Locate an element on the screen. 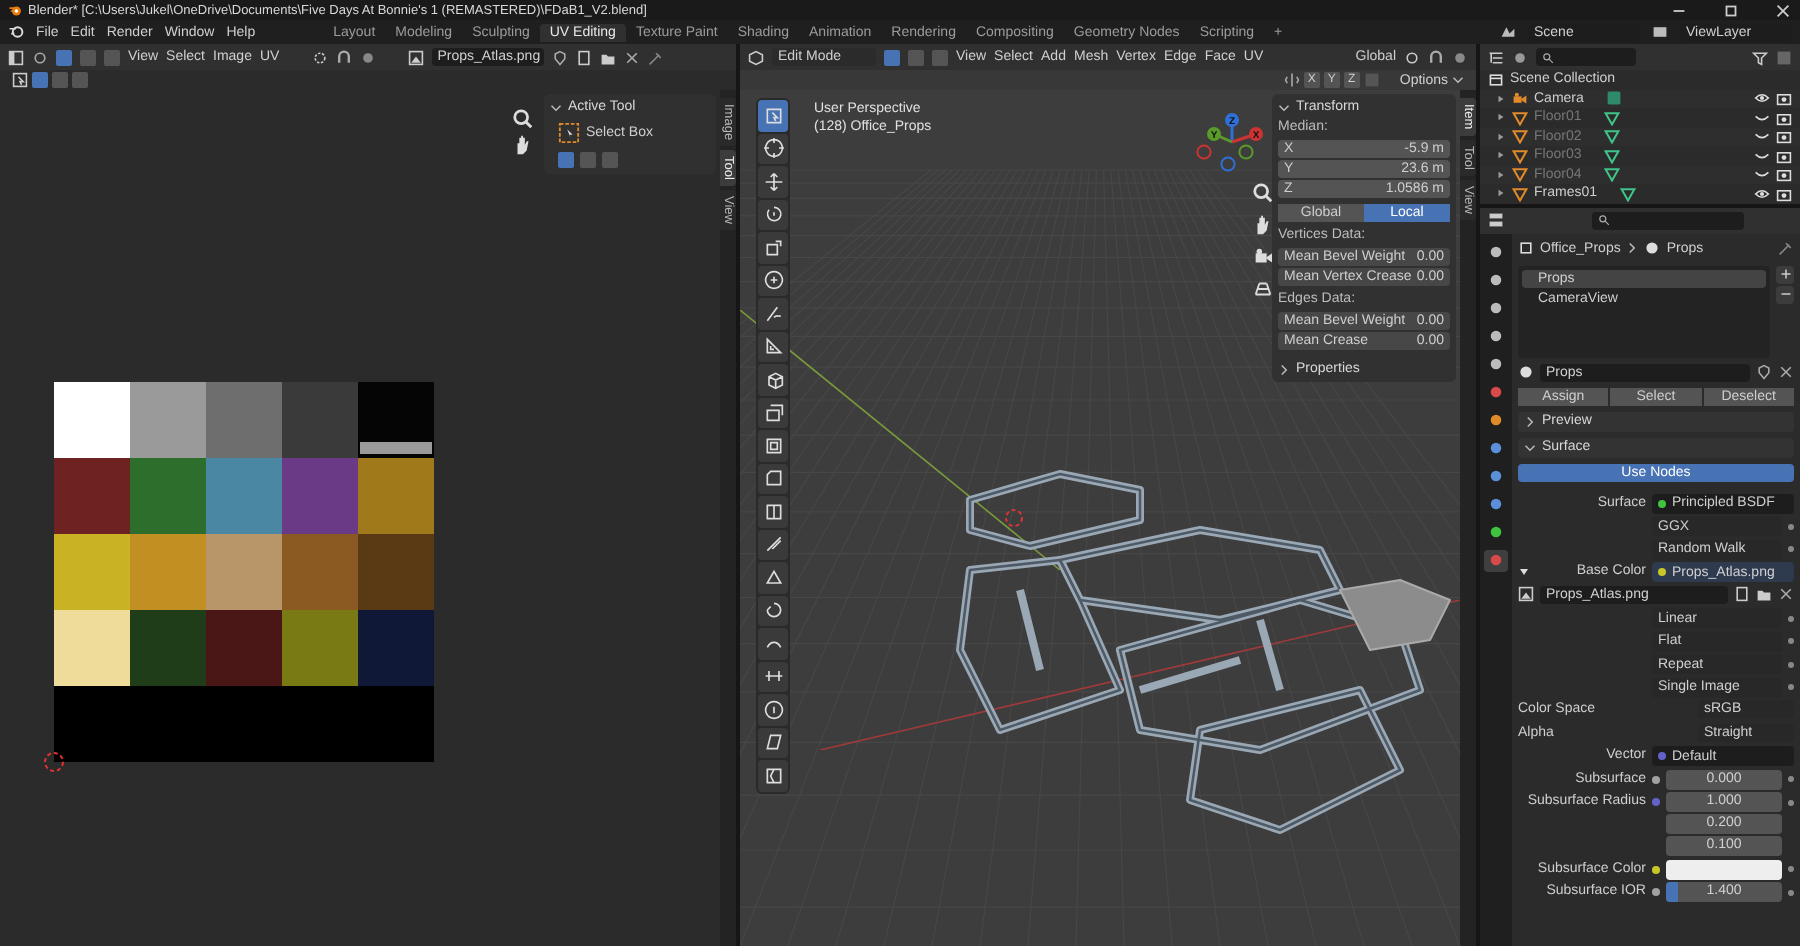 Image resolution: width=1800 pixels, height=946 pixels. remove-slot-button is located at coordinates (1785, 294).